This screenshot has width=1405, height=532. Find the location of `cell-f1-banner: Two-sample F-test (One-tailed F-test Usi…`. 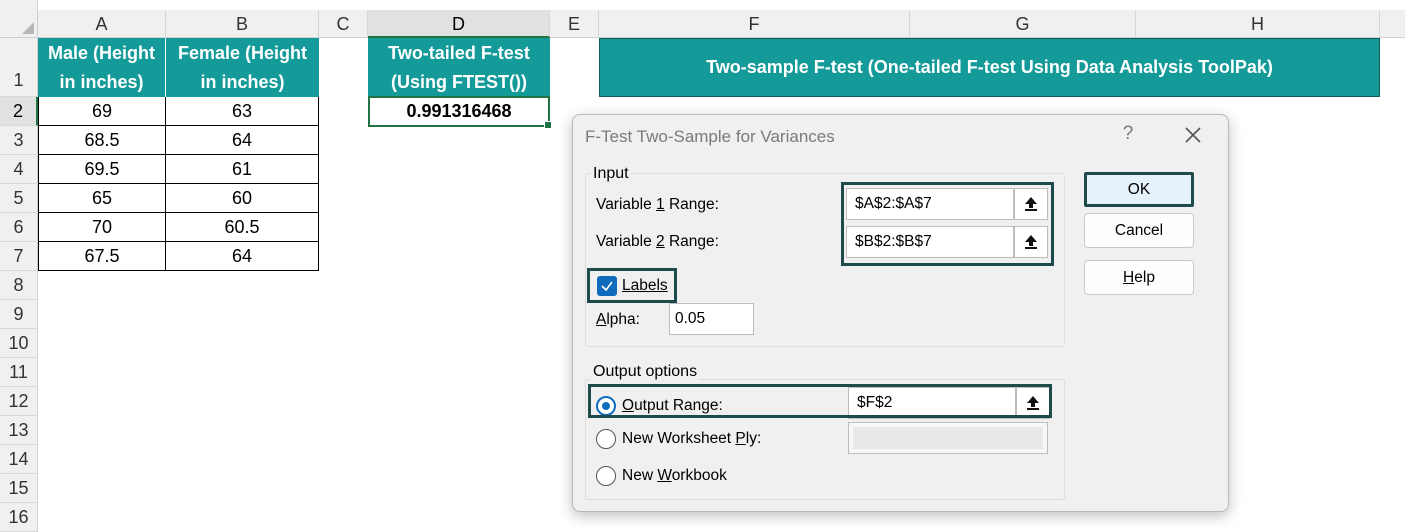

cell-f1-banner: Two-sample F-test (One-tailed F-test Usi… is located at coordinates (989, 67).